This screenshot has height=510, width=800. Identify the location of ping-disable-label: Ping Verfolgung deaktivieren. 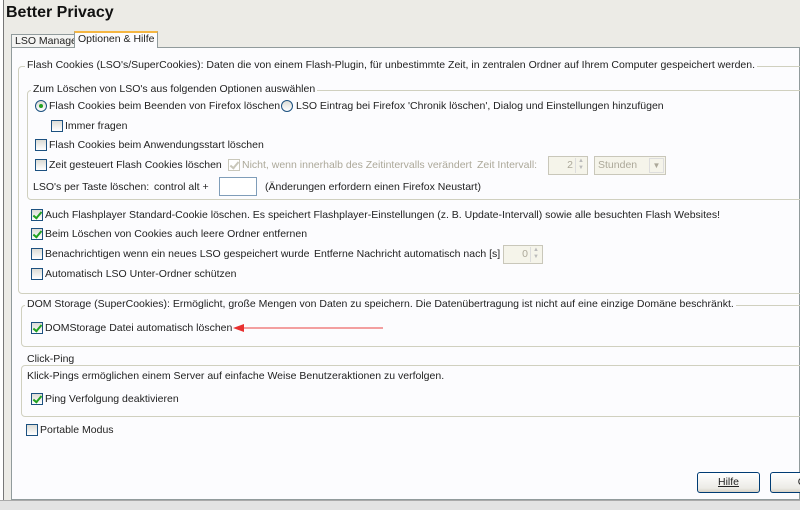
(112, 399).